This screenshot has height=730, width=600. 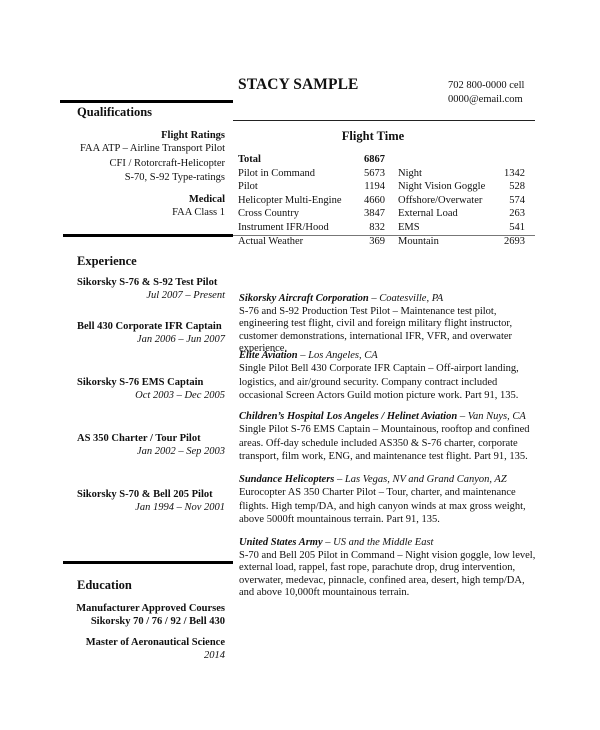 What do you see at coordinates (139, 438) in the screenshot?
I see `position-title: AS 350 Charter / Tour Pilot` at bounding box center [139, 438].